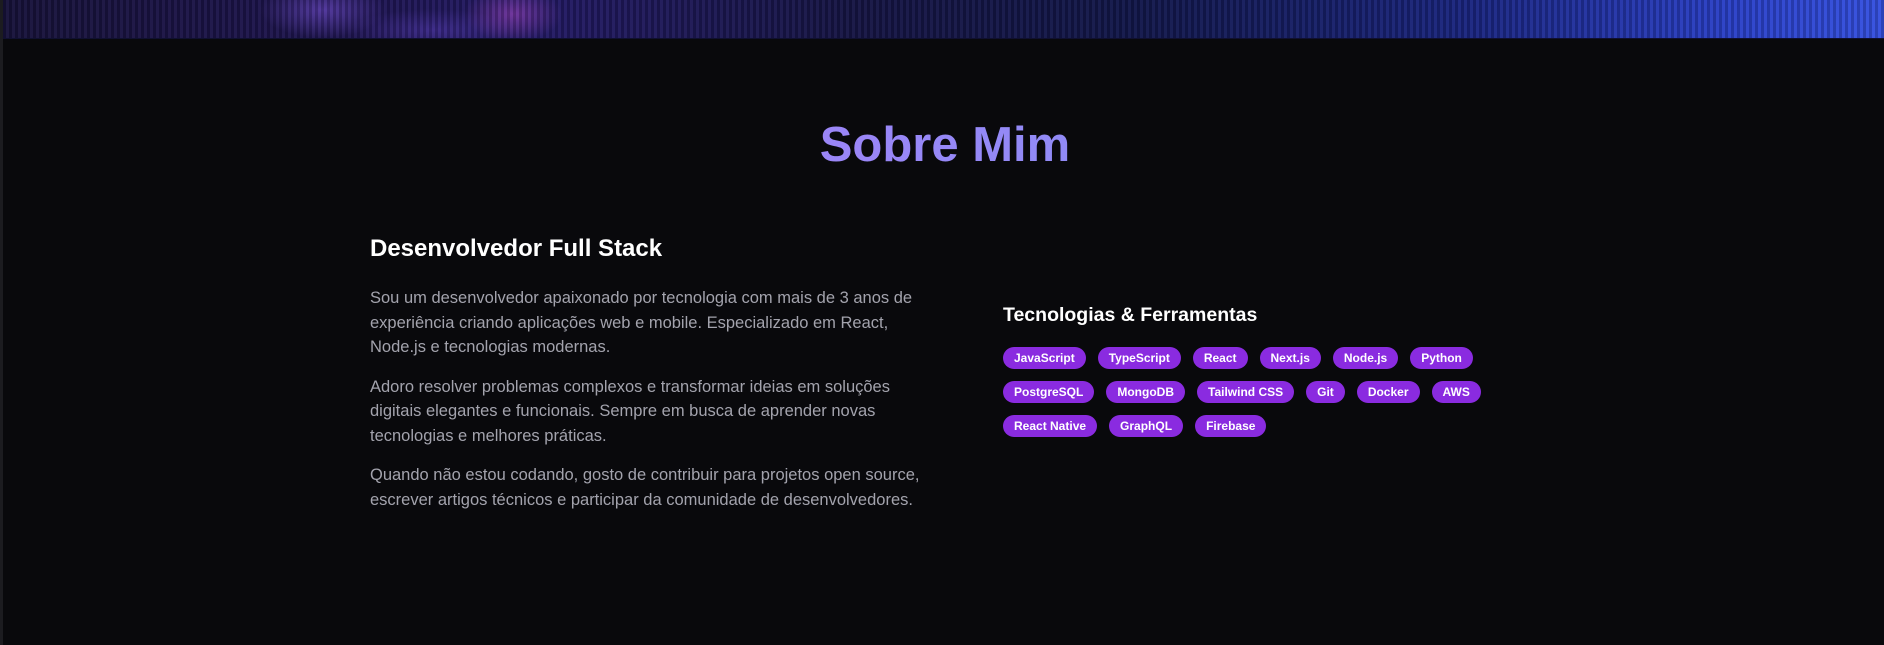 This screenshot has width=1884, height=645. Describe the element at coordinates (1139, 358) in the screenshot. I see `skill-tag-typescript: TypeScript` at that location.